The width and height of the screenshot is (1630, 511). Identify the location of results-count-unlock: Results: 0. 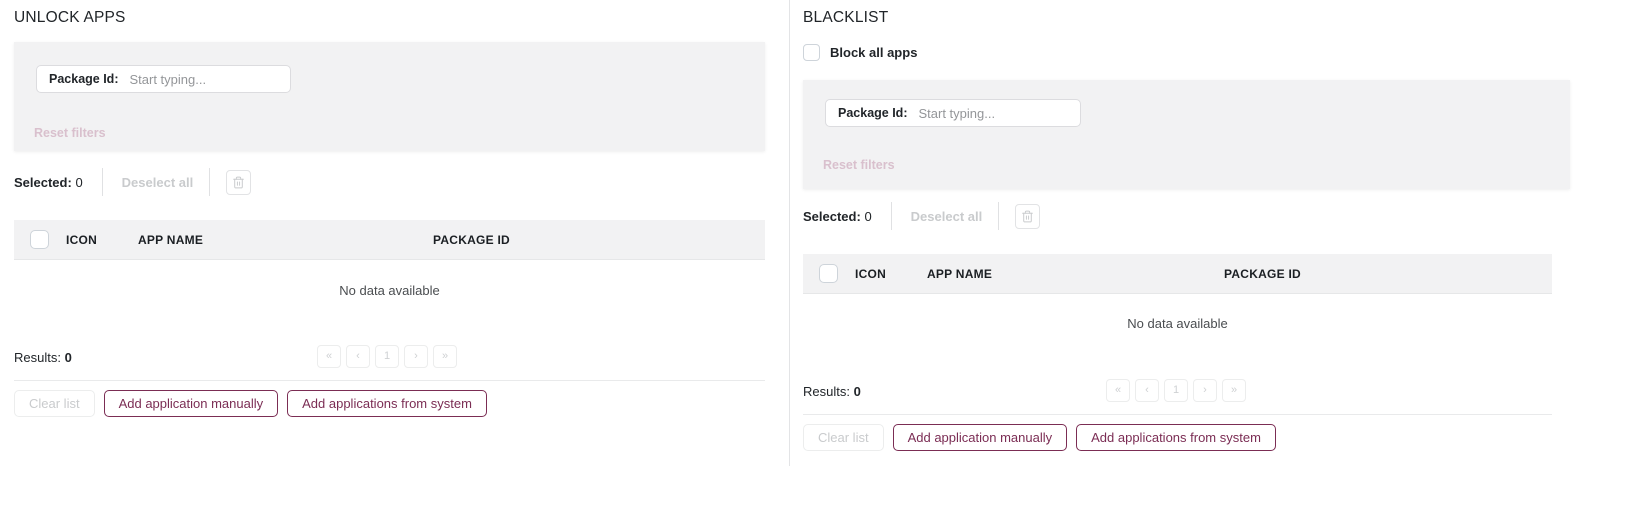
(43, 357).